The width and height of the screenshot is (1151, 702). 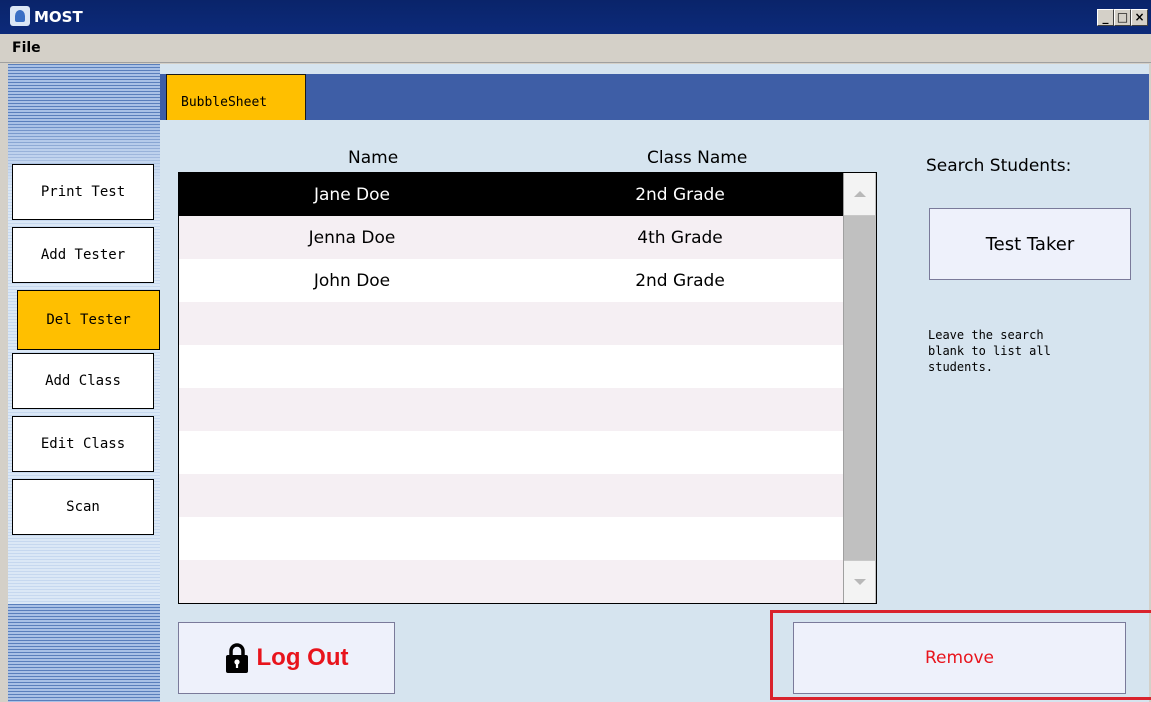 I want to click on table-row: John Doe 2nd Grade, so click(x=512, y=280).